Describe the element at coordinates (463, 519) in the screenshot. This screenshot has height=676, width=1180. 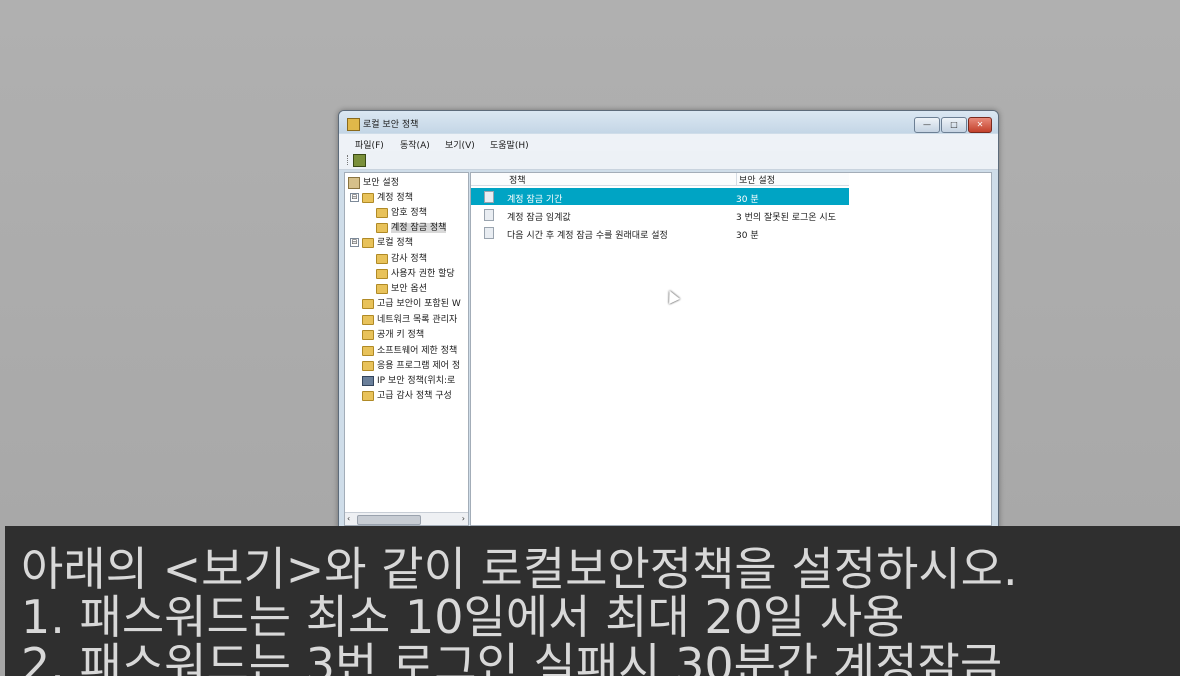
I see `scroll-right-icon: ›` at that location.